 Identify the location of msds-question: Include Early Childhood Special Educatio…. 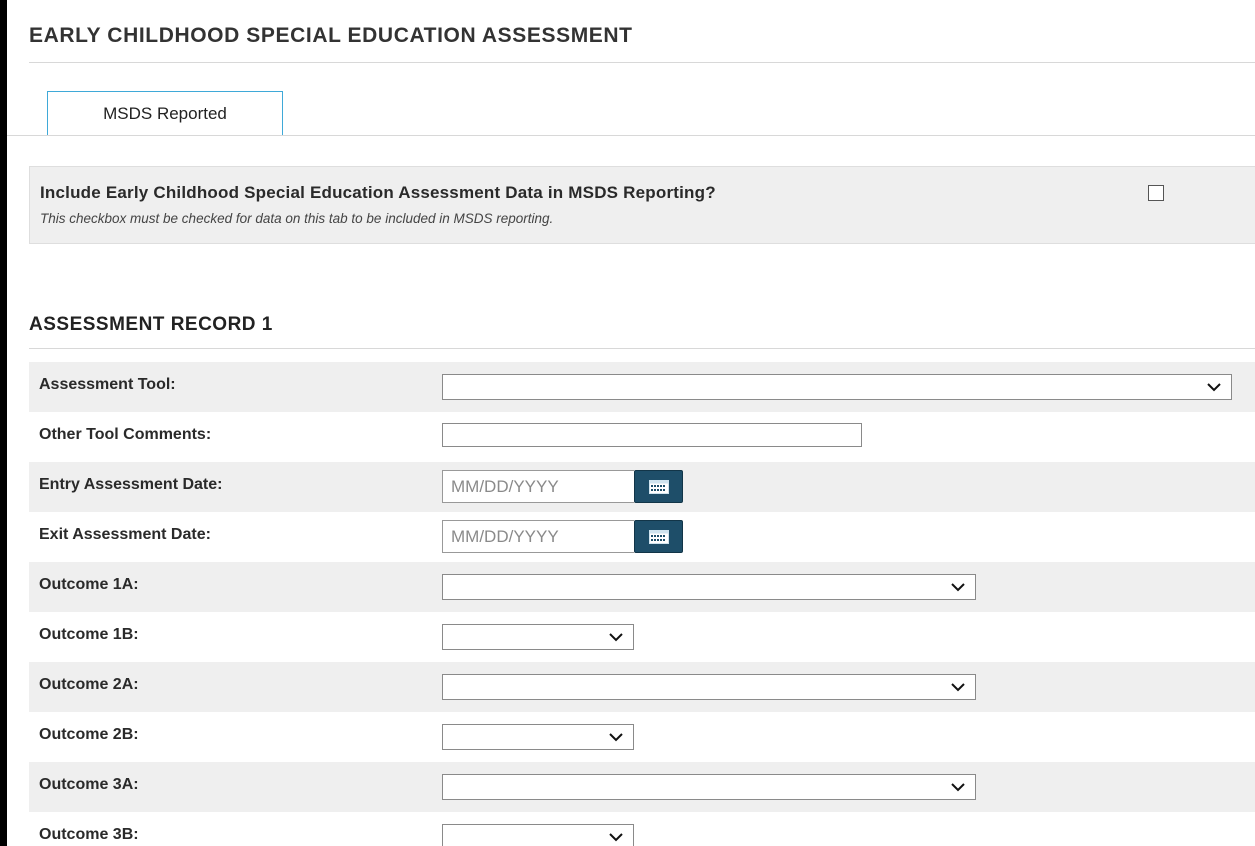
(378, 192).